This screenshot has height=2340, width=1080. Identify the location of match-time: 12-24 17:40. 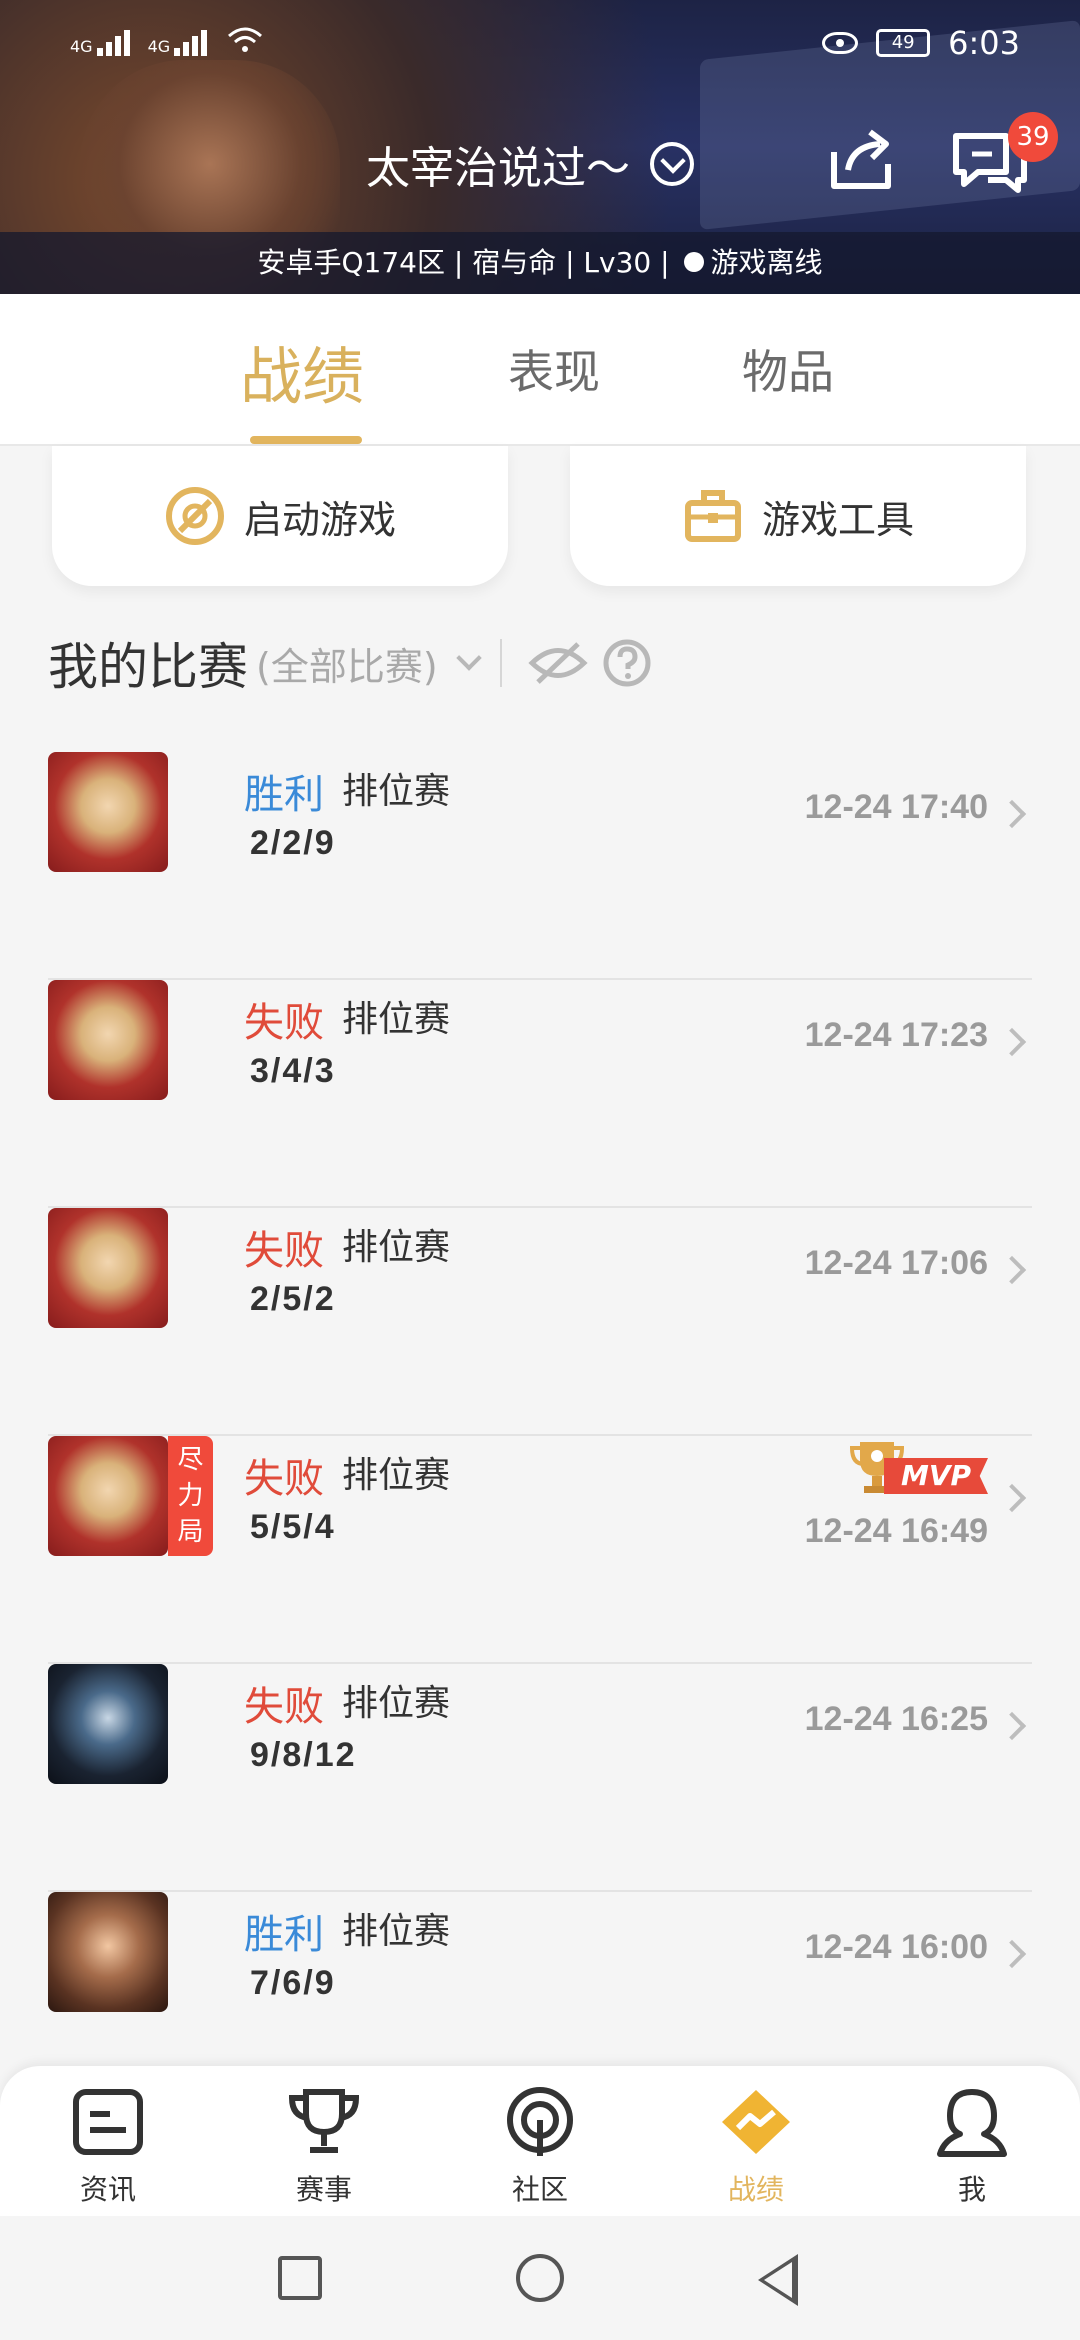
(896, 807).